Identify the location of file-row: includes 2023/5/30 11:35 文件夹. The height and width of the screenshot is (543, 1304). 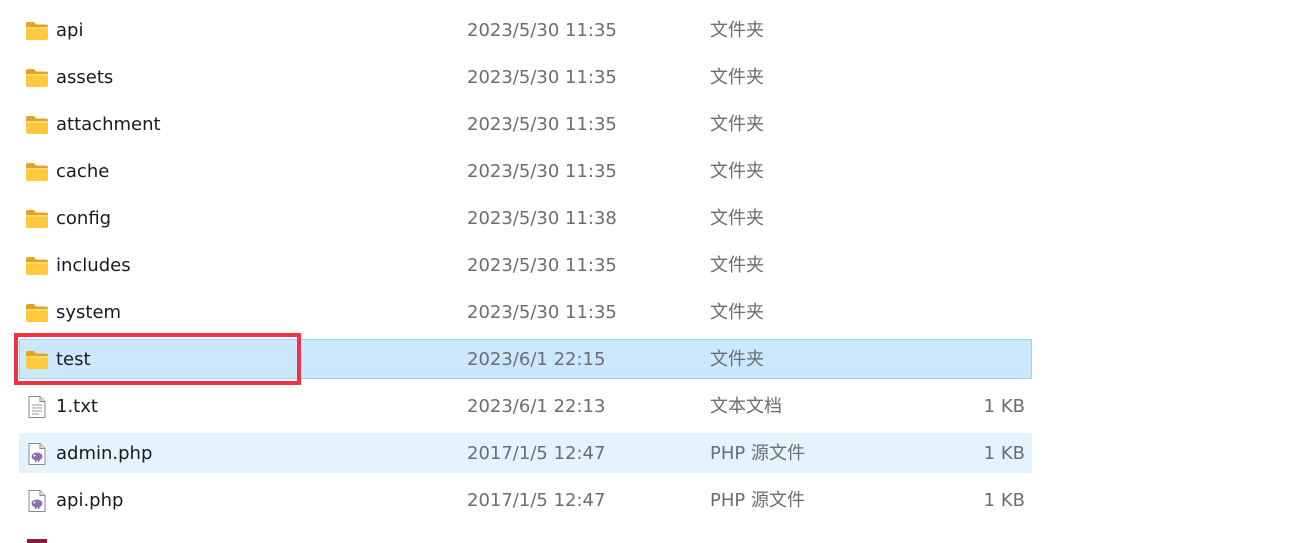
(525, 265).